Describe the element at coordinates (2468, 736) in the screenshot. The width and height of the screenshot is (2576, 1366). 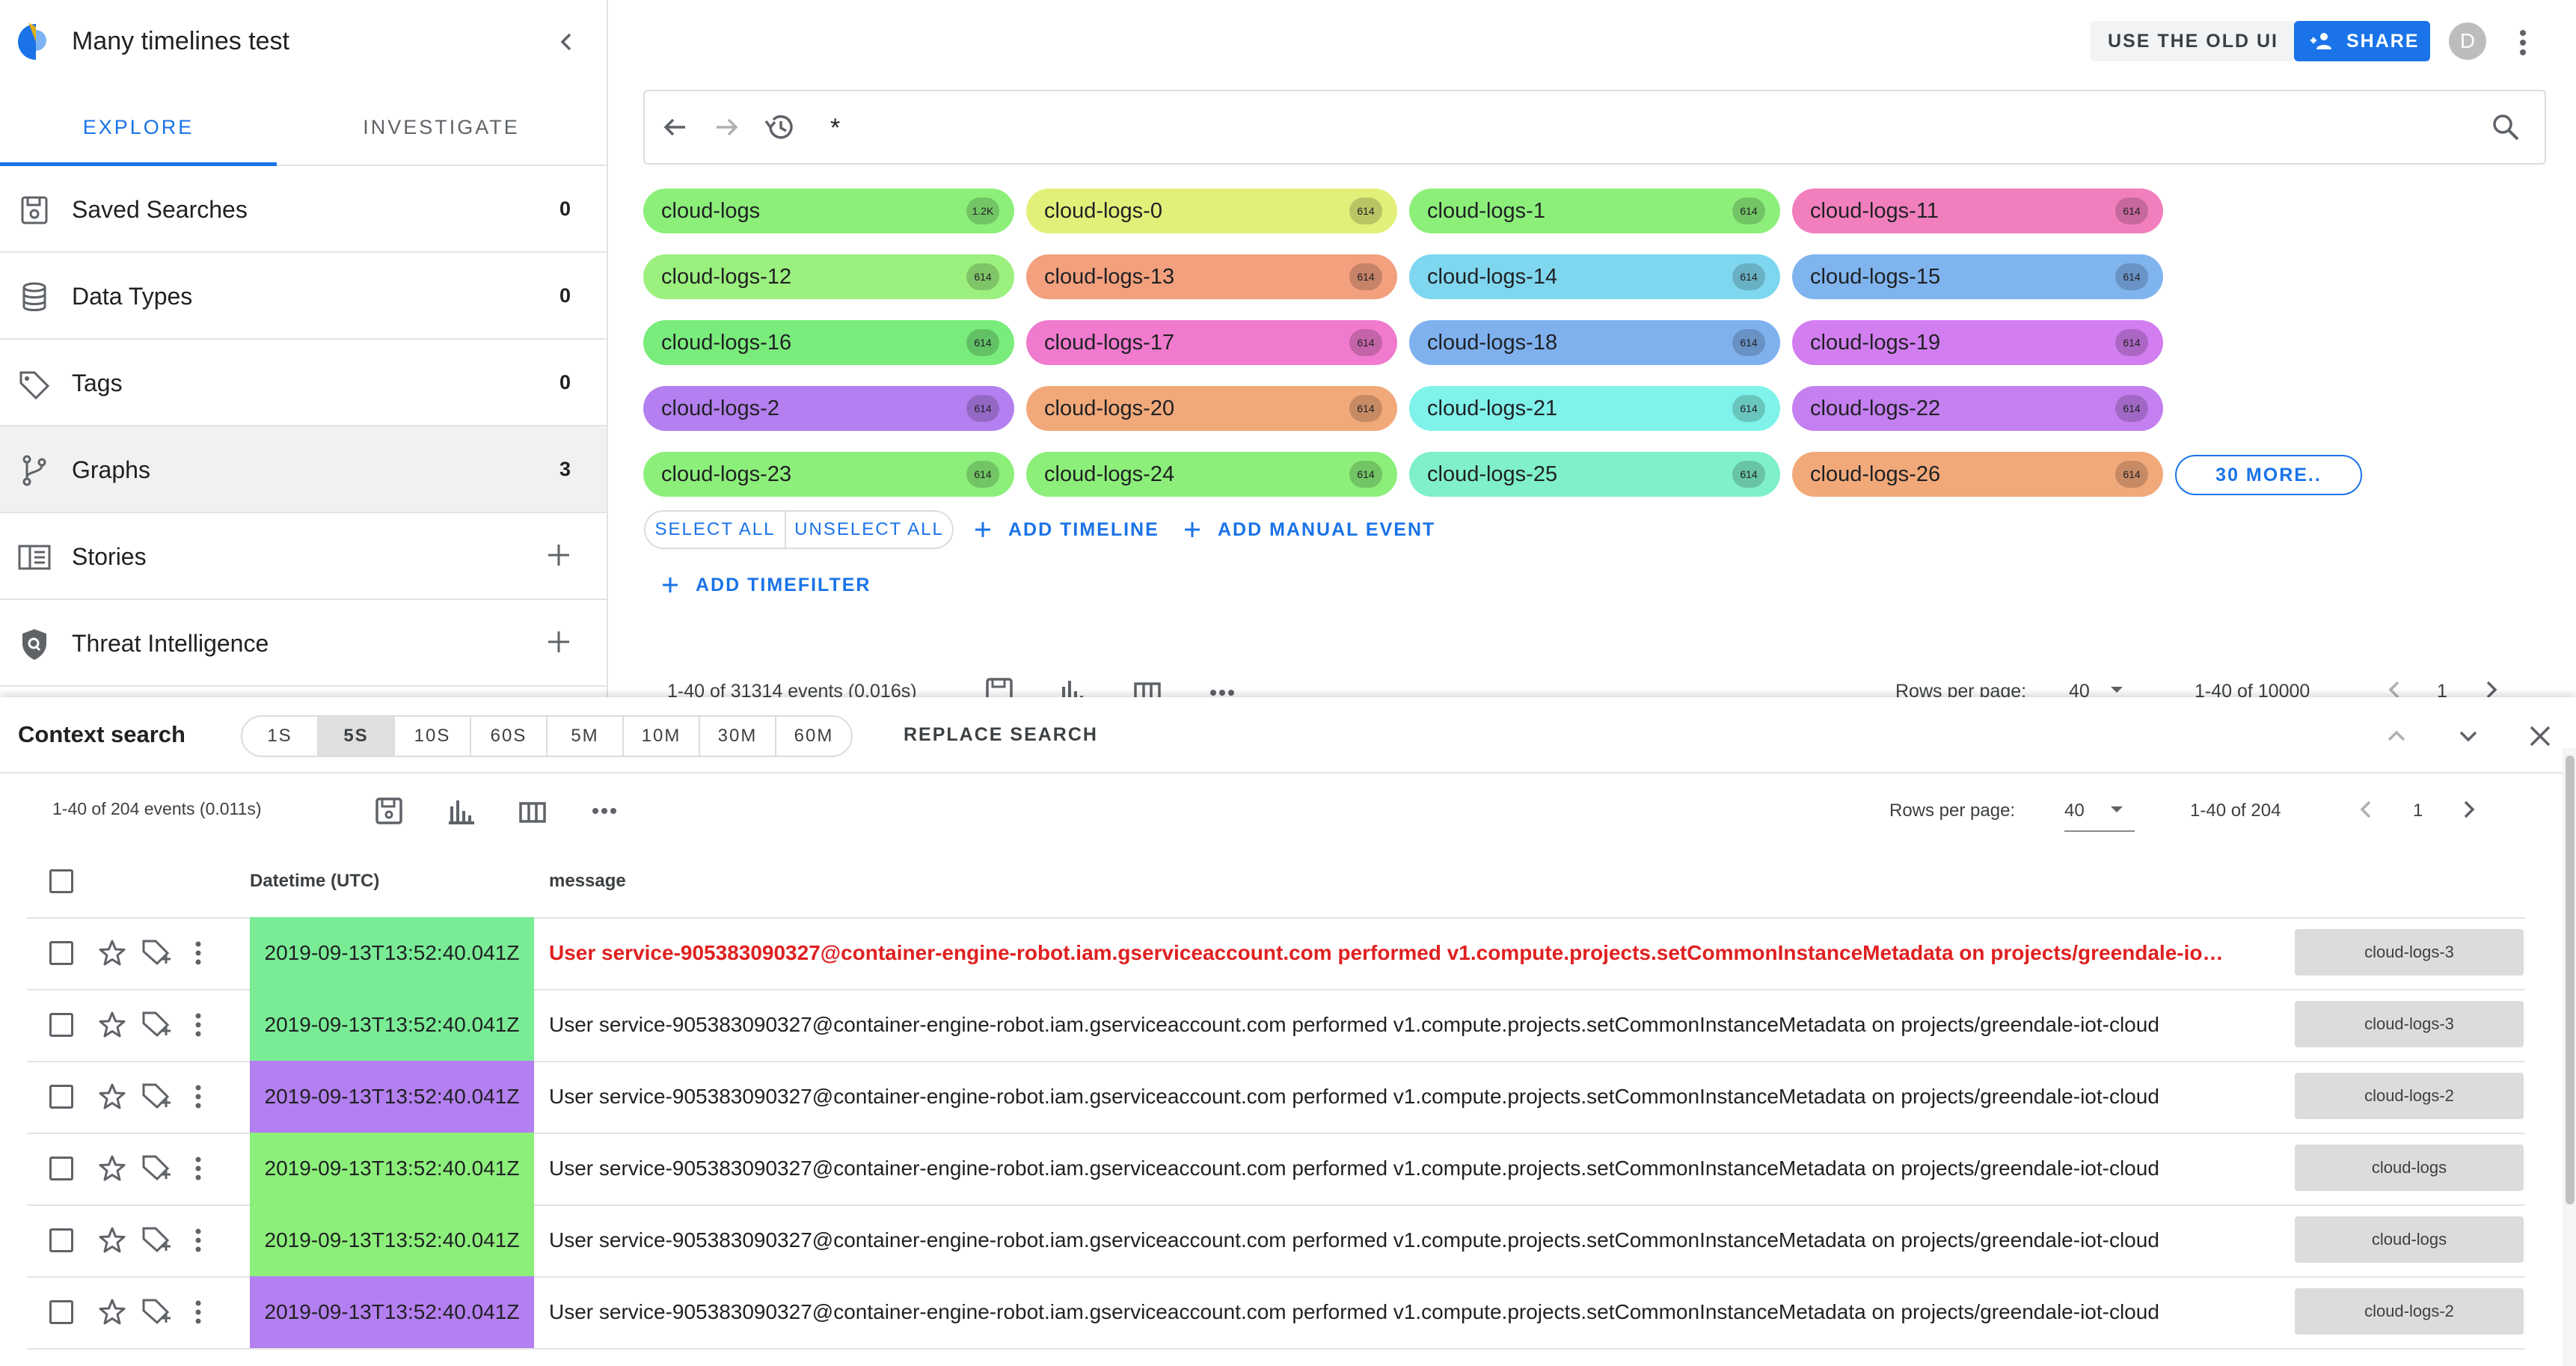
I see `expand-more-icon` at that location.